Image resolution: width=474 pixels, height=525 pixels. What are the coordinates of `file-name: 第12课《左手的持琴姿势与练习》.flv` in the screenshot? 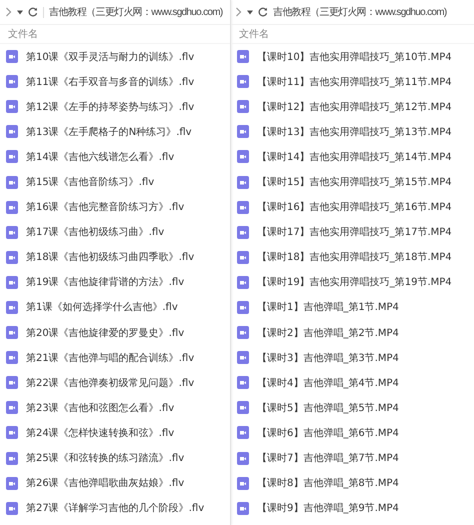 It's located at (110, 107).